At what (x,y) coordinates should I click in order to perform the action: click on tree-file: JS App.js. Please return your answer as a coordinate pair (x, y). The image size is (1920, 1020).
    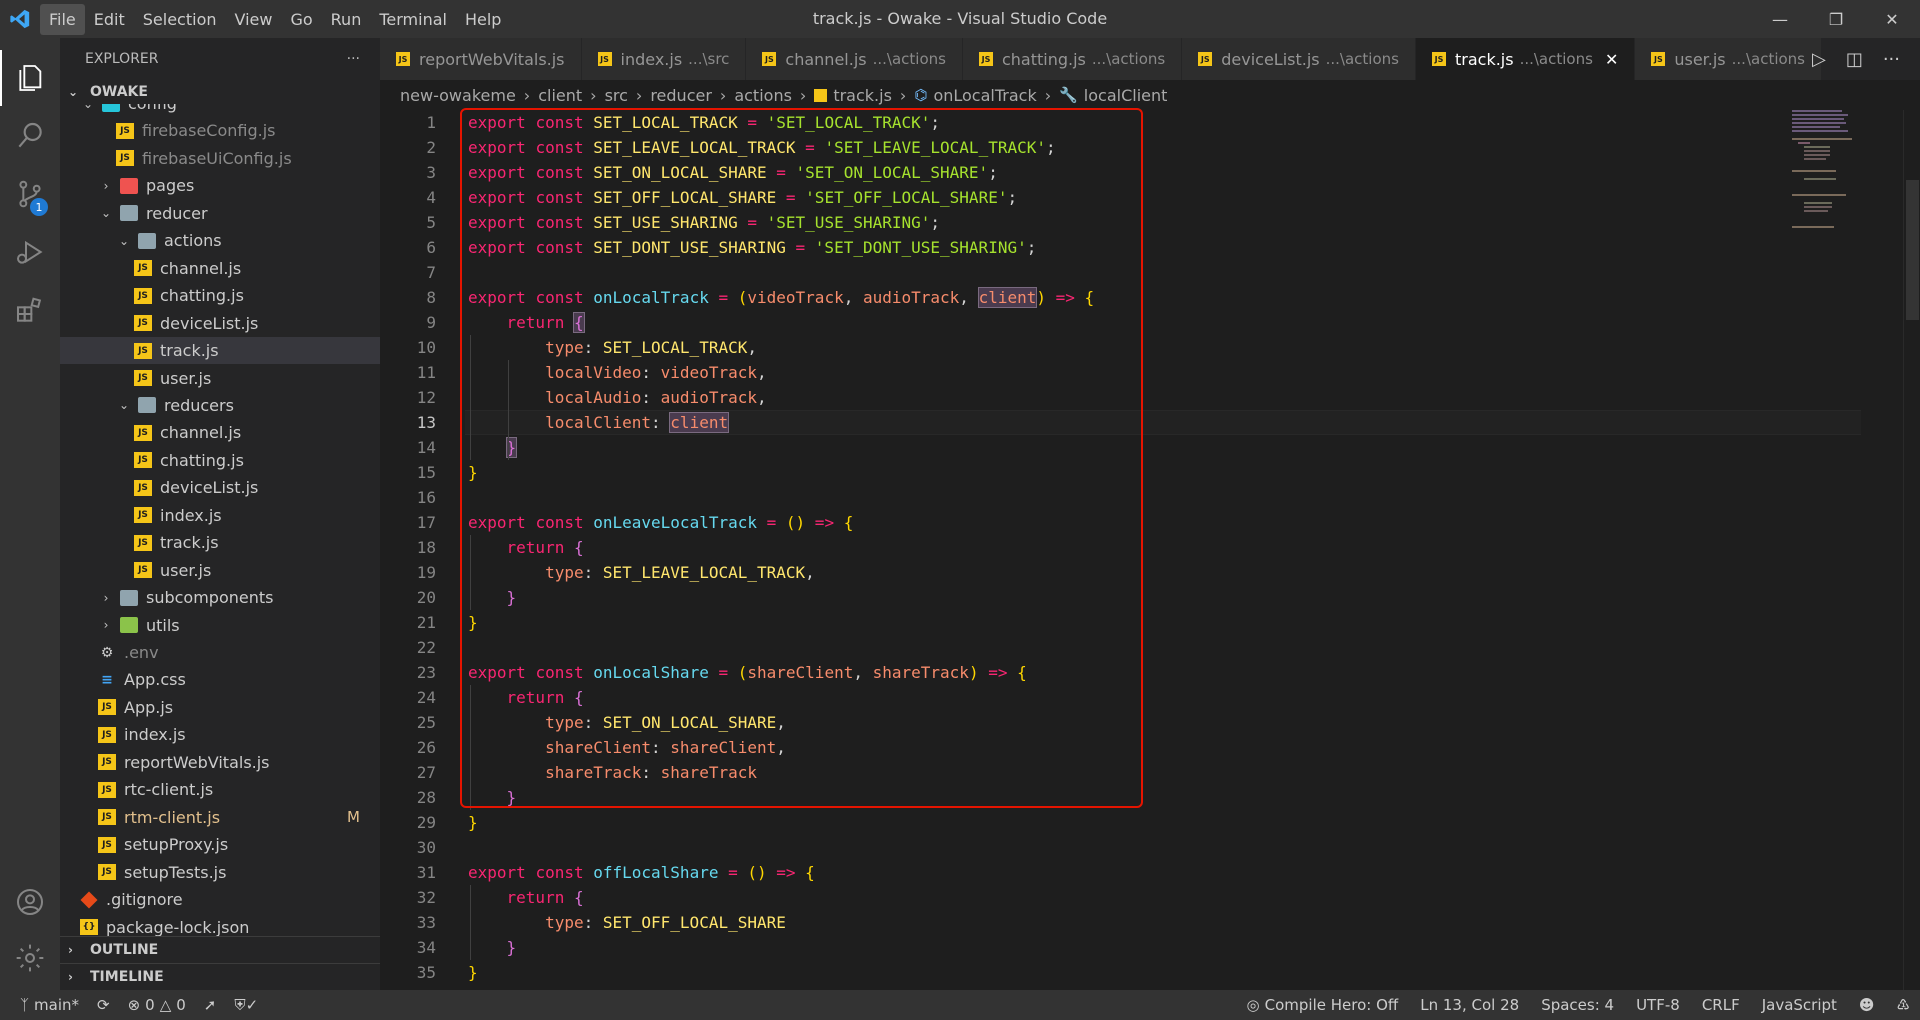
    Looking at the image, I should click on (220, 707).